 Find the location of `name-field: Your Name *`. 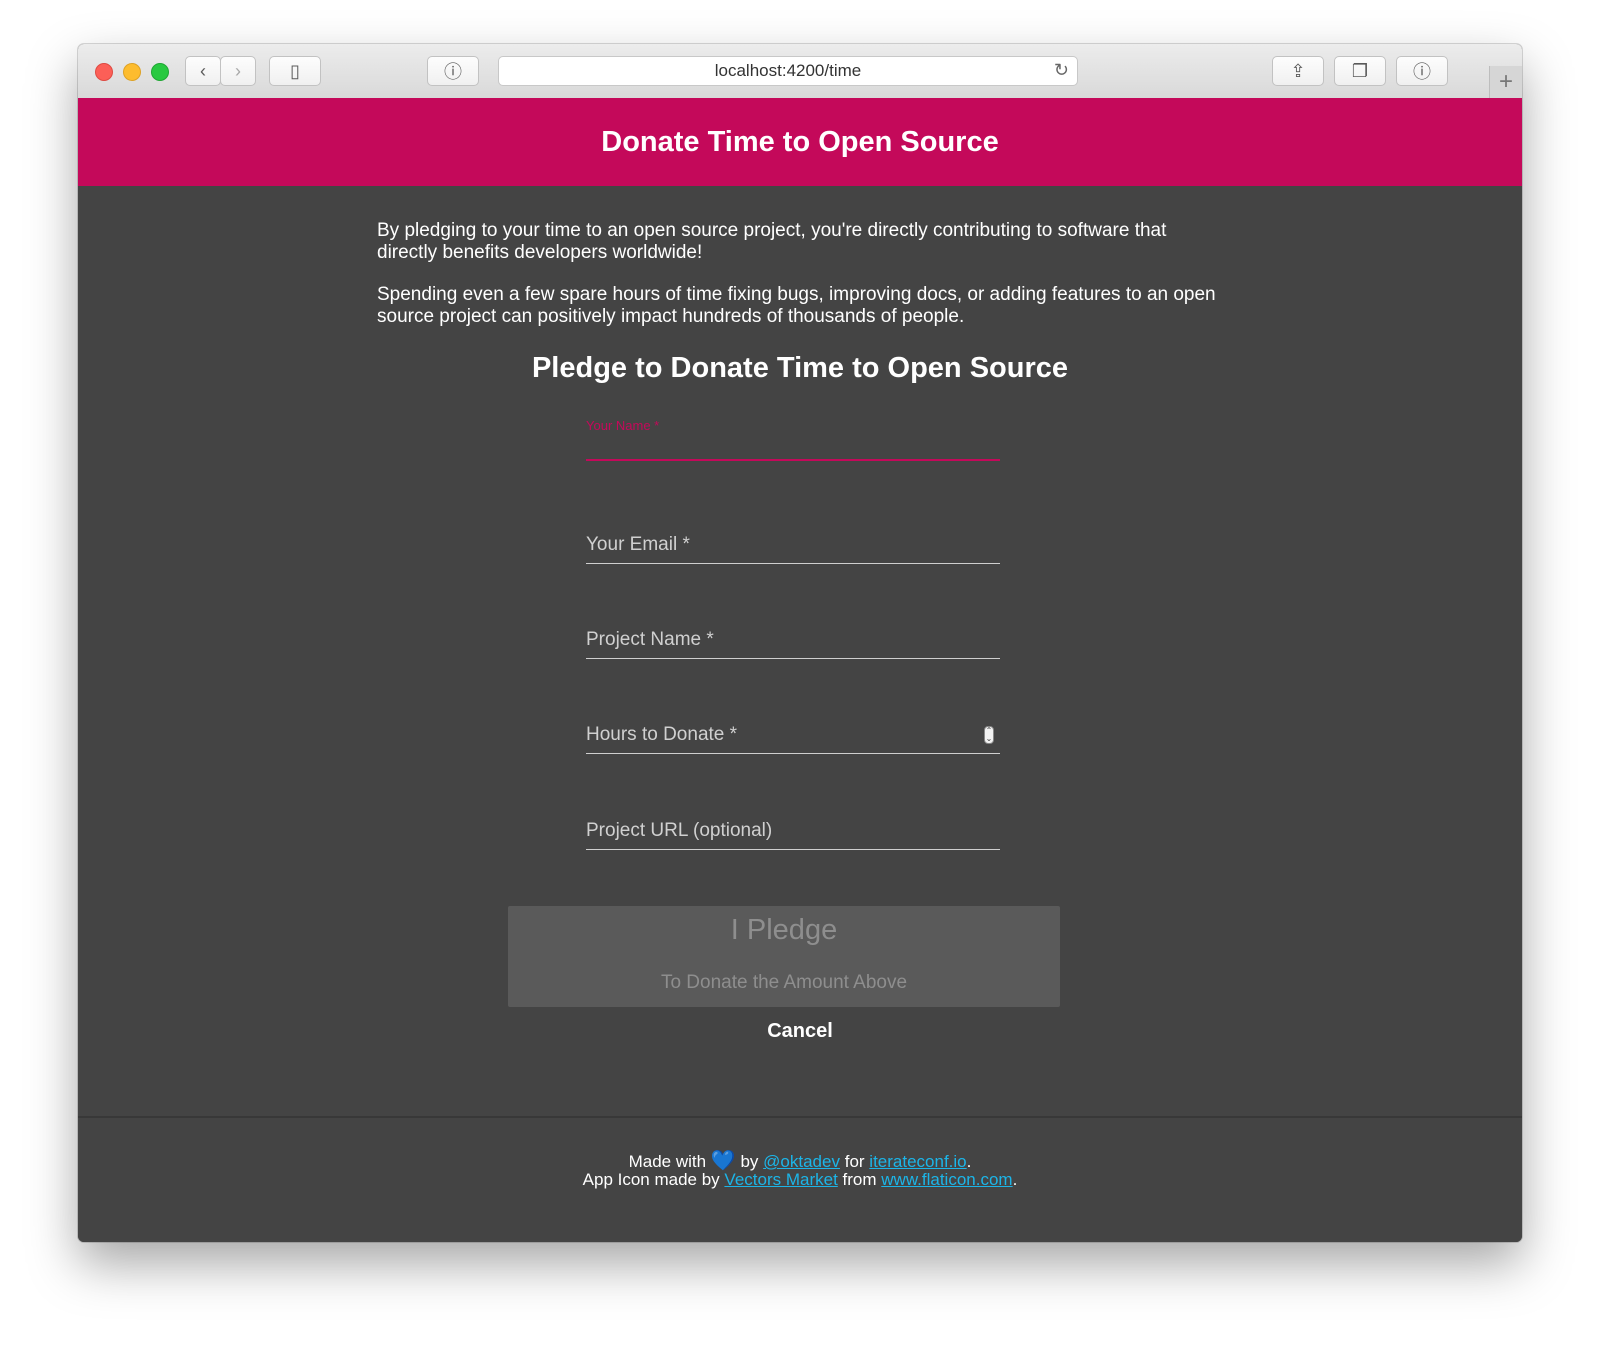

name-field: Your Name * is located at coordinates (793, 441).